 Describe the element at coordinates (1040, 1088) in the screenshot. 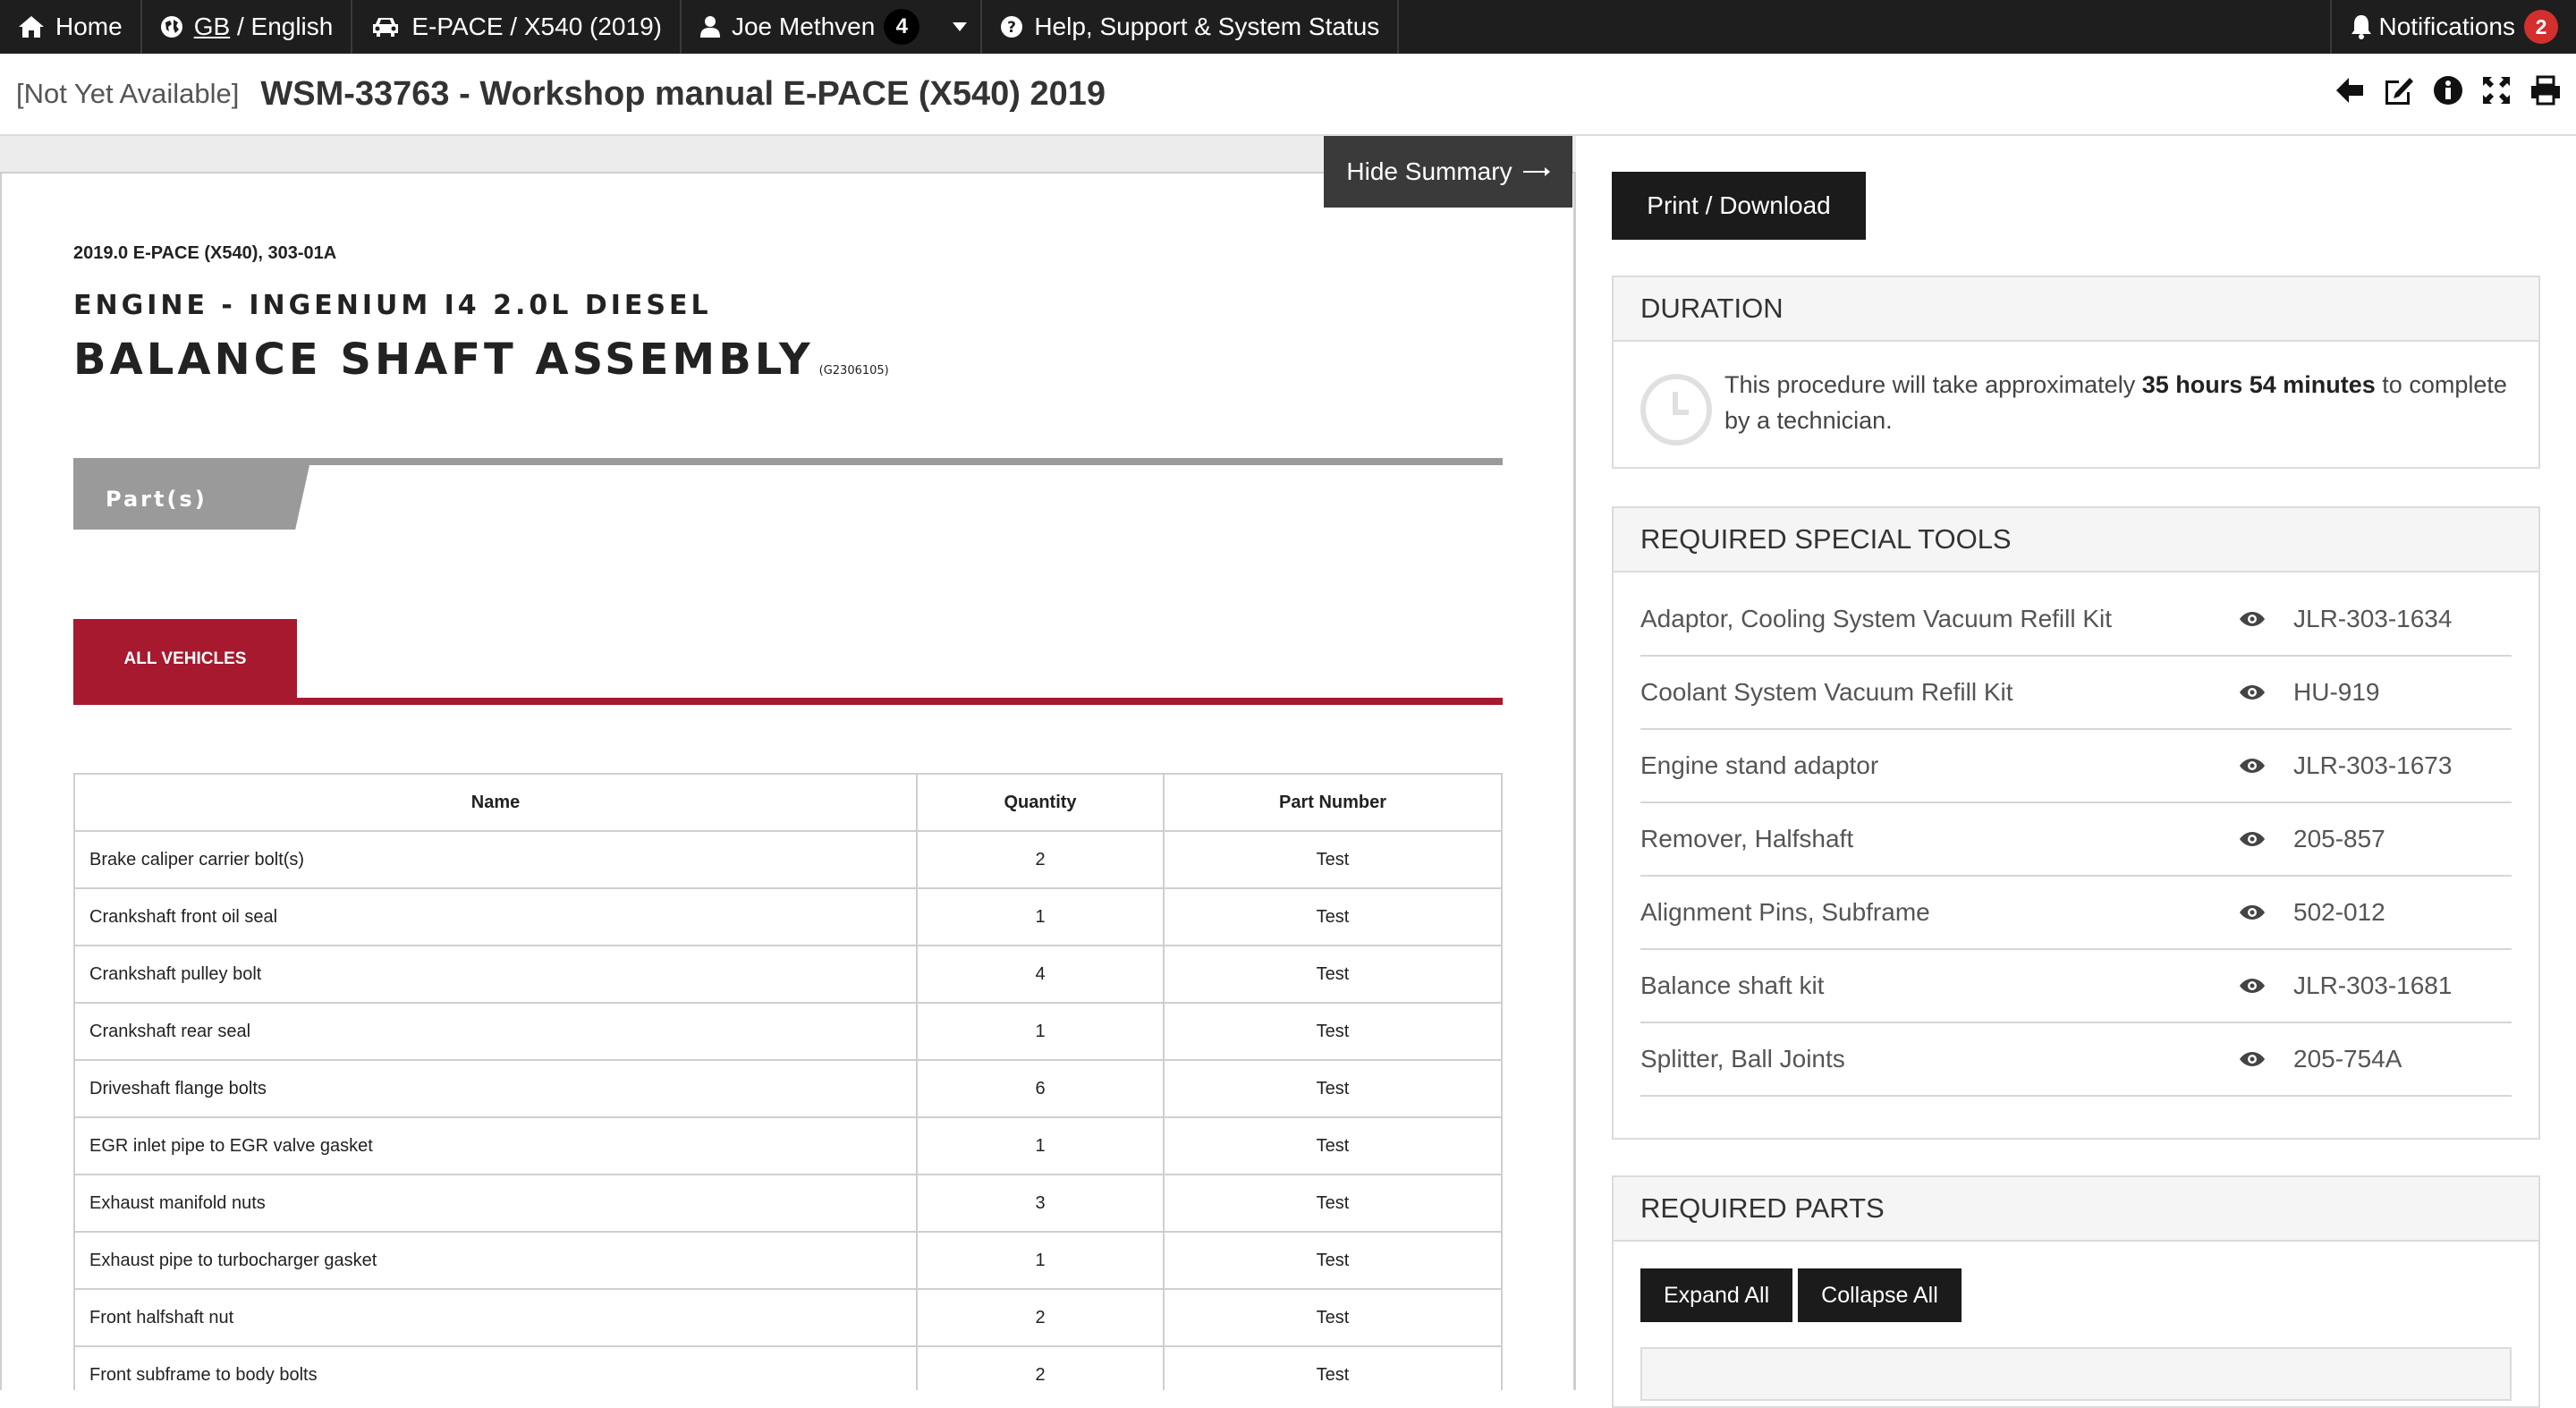

I see `cell-quantity: 6` at that location.